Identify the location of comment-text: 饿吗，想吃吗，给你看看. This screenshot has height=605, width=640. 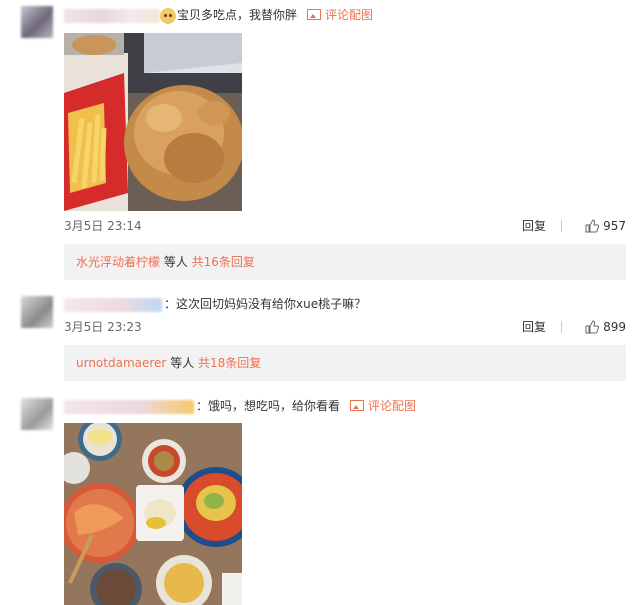
(274, 406).